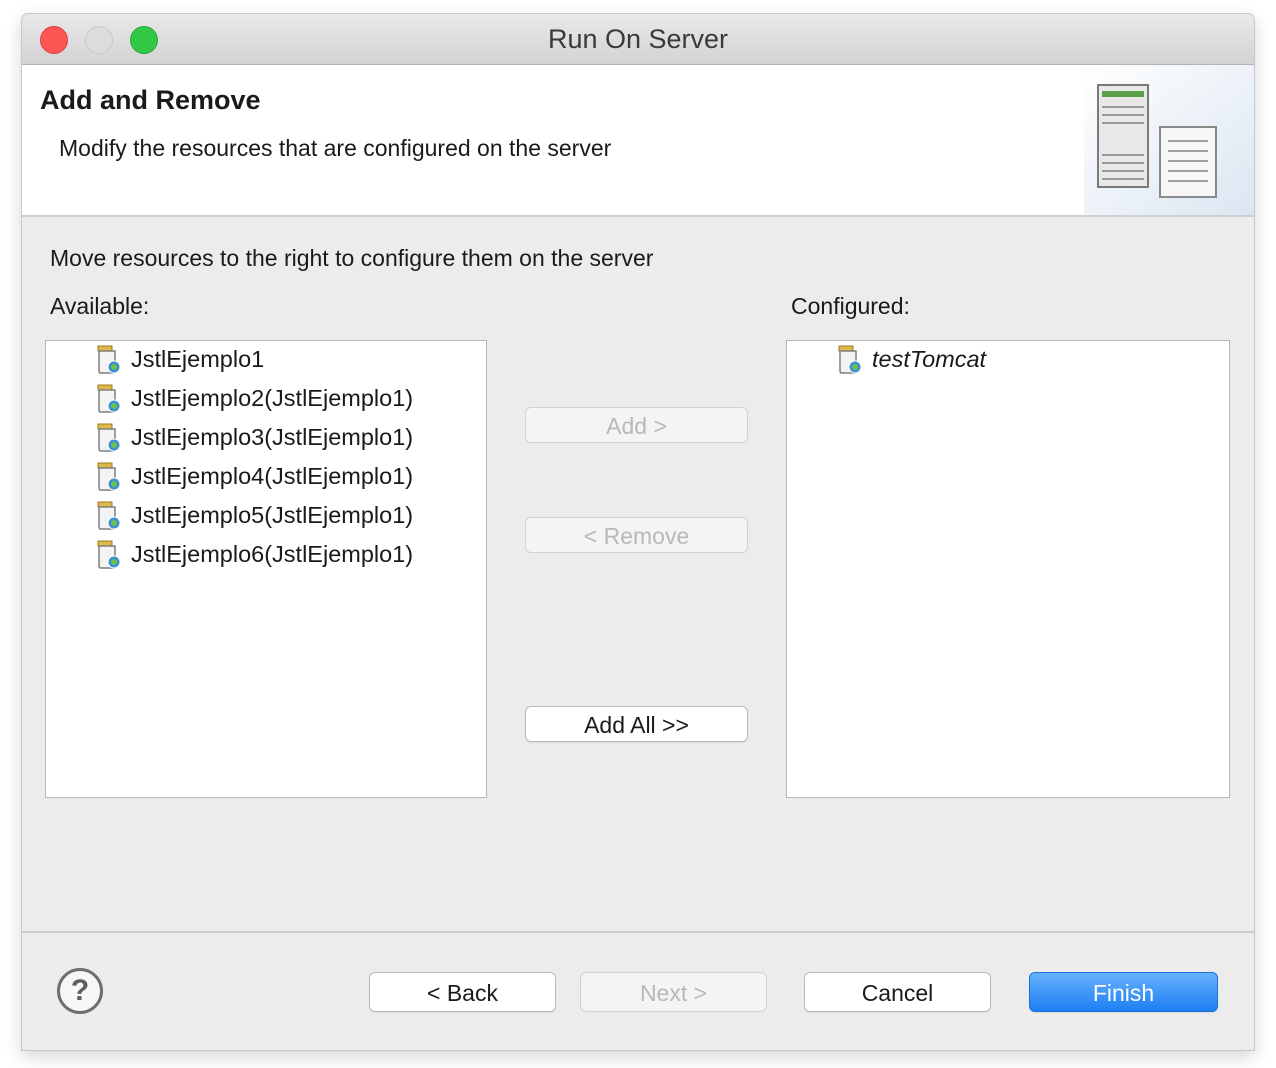 The width and height of the screenshot is (1276, 1068). What do you see at coordinates (272, 475) in the screenshot?
I see `list-item-label: JstlEjemplo4(JstlEjemplo1)` at bounding box center [272, 475].